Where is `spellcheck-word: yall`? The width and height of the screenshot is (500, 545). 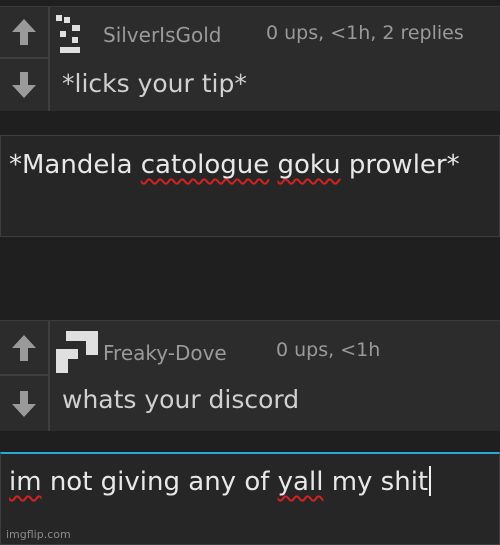
spellcheck-word: yall is located at coordinates (300, 482).